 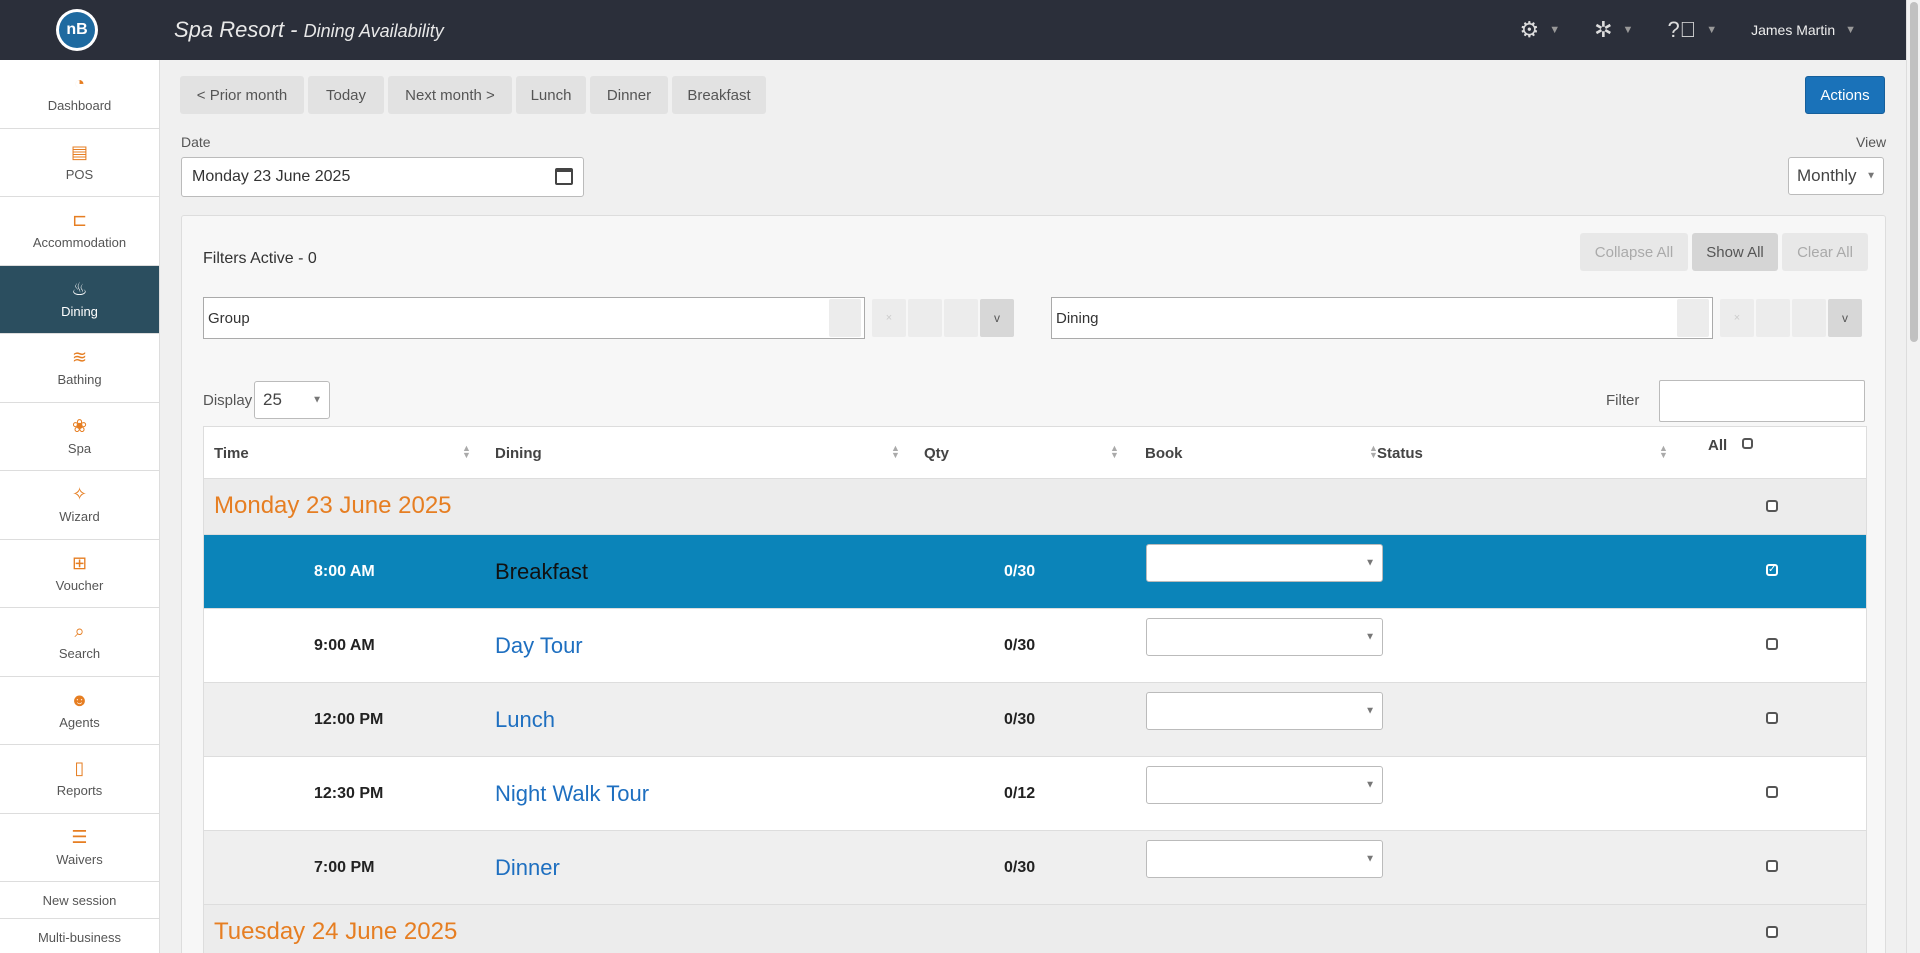 What do you see at coordinates (629, 95) in the screenshot?
I see `dinner-button: Dinner` at bounding box center [629, 95].